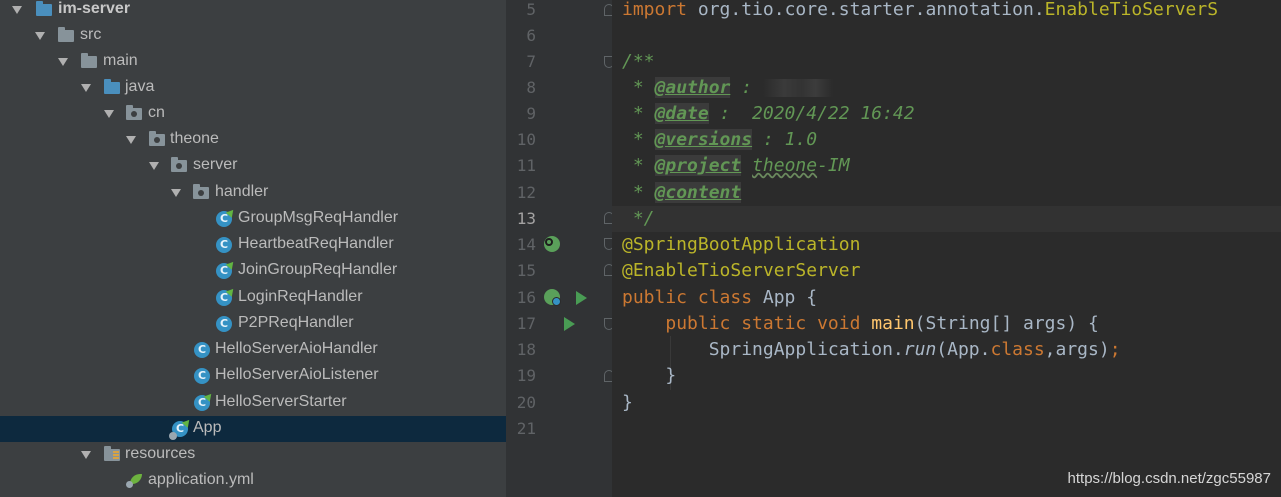  I want to click on resources-folder-icon, so click(113, 455).